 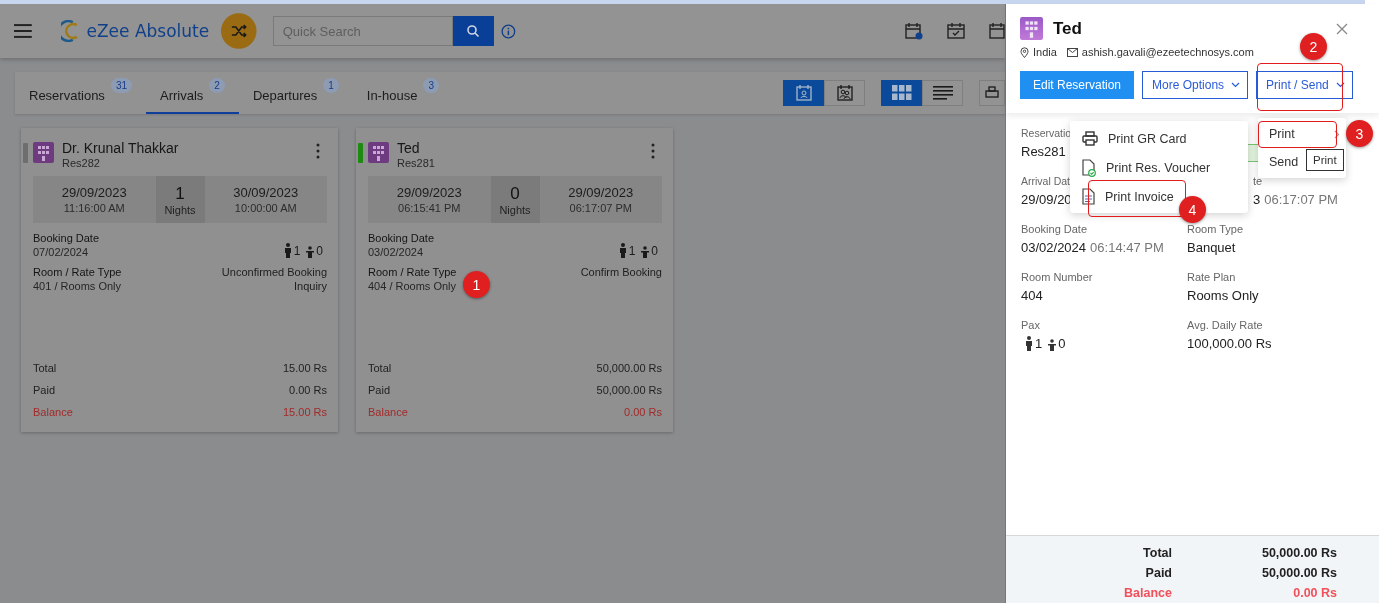 What do you see at coordinates (914, 31) in the screenshot?
I see `calendar-add-icon` at bounding box center [914, 31].